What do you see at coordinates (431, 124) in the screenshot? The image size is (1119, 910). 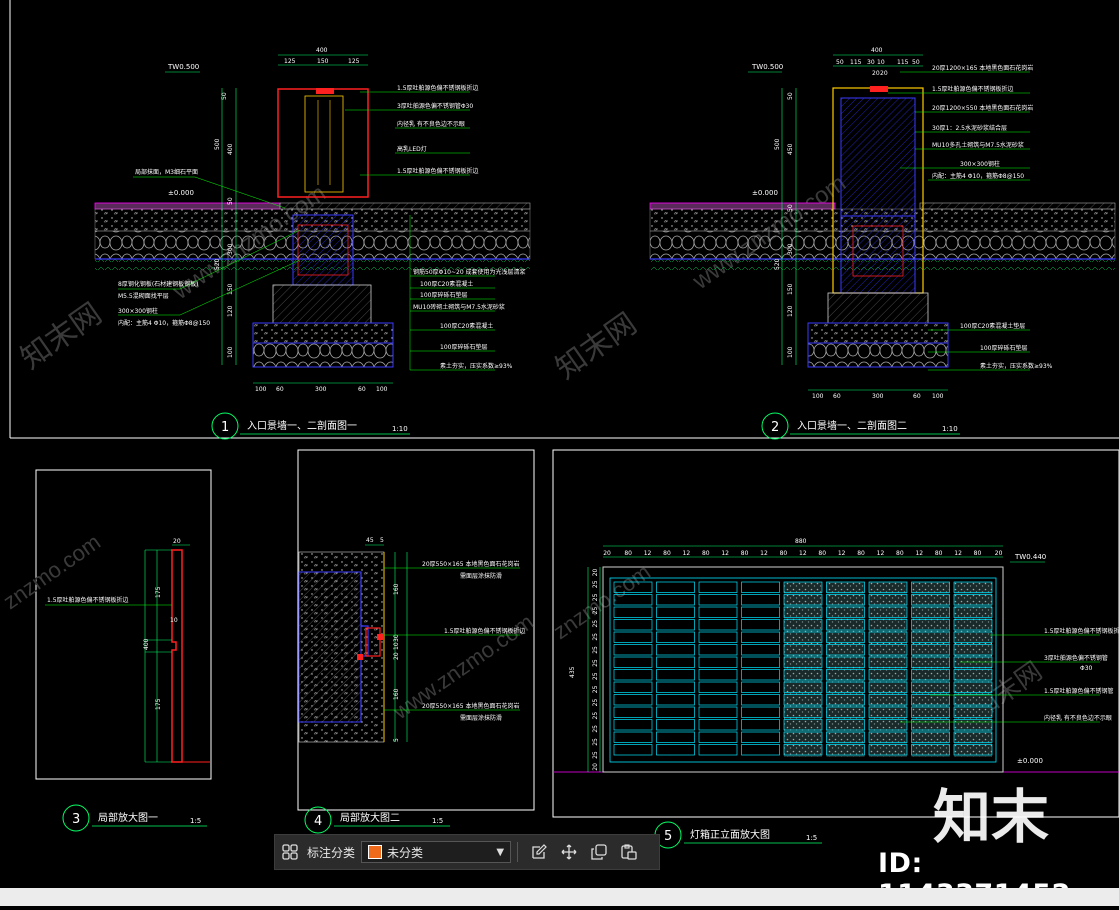 I see `annotation-note: 内径乳 有不良色边不示眼` at bounding box center [431, 124].